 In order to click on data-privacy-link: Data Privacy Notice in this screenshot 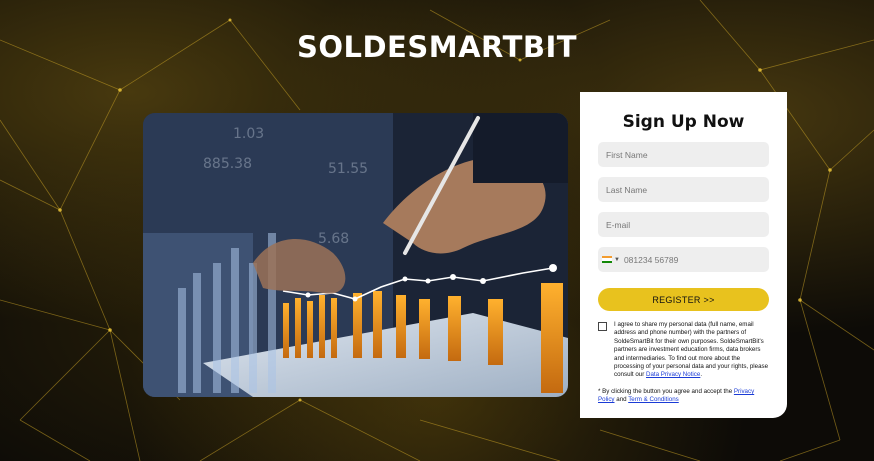, I will do `click(673, 374)`.